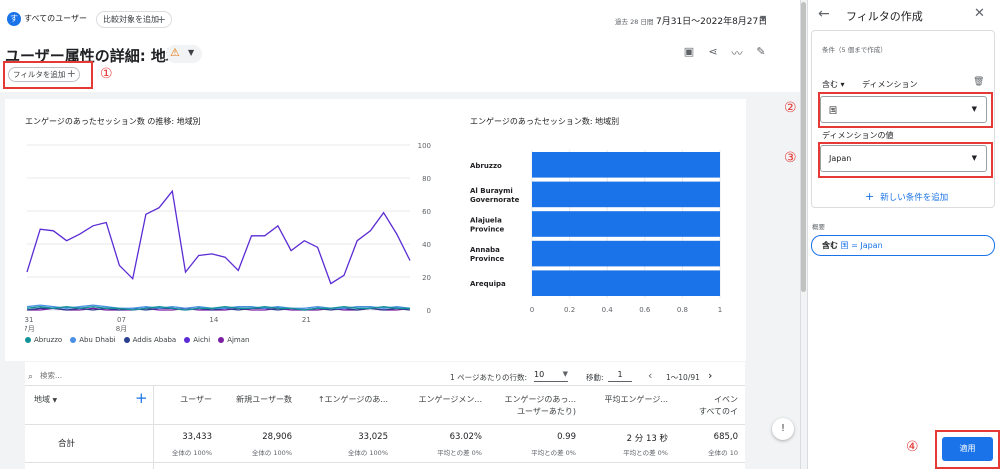  What do you see at coordinates (153, 427) in the screenshot?
I see `column-separator` at bounding box center [153, 427].